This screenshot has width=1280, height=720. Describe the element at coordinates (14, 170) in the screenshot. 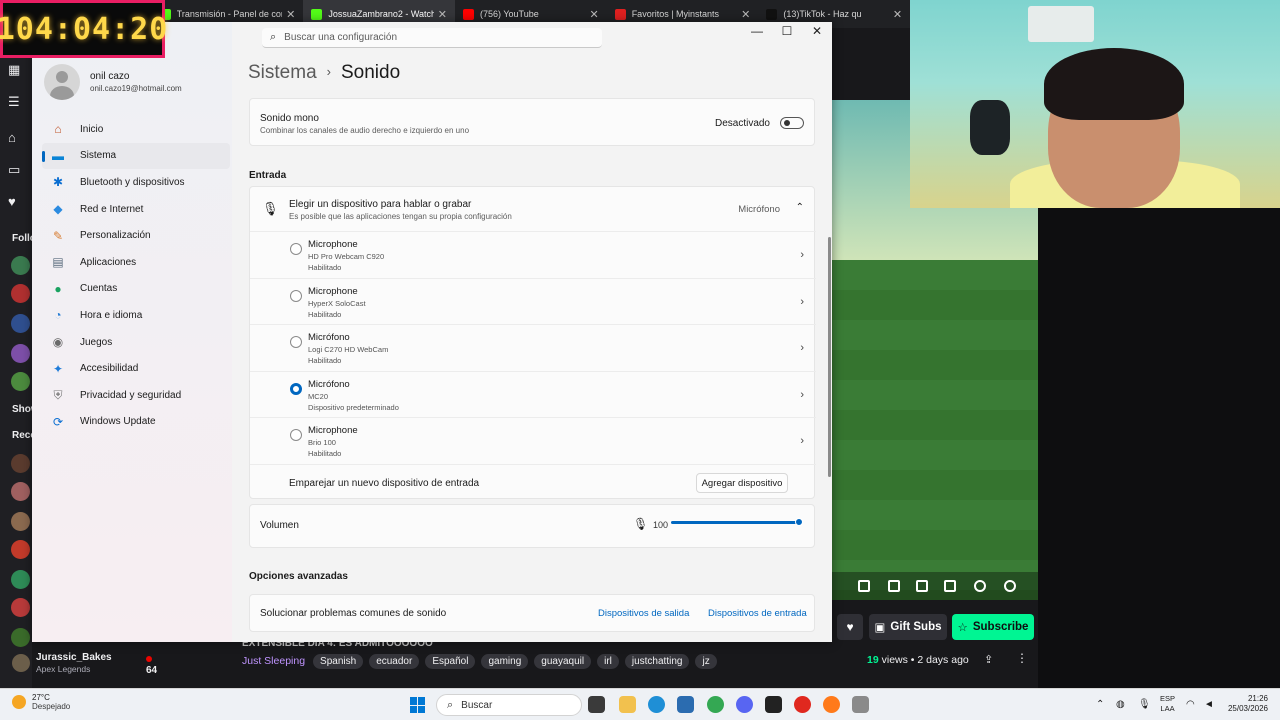

I see `browse-icon: ▭` at that location.